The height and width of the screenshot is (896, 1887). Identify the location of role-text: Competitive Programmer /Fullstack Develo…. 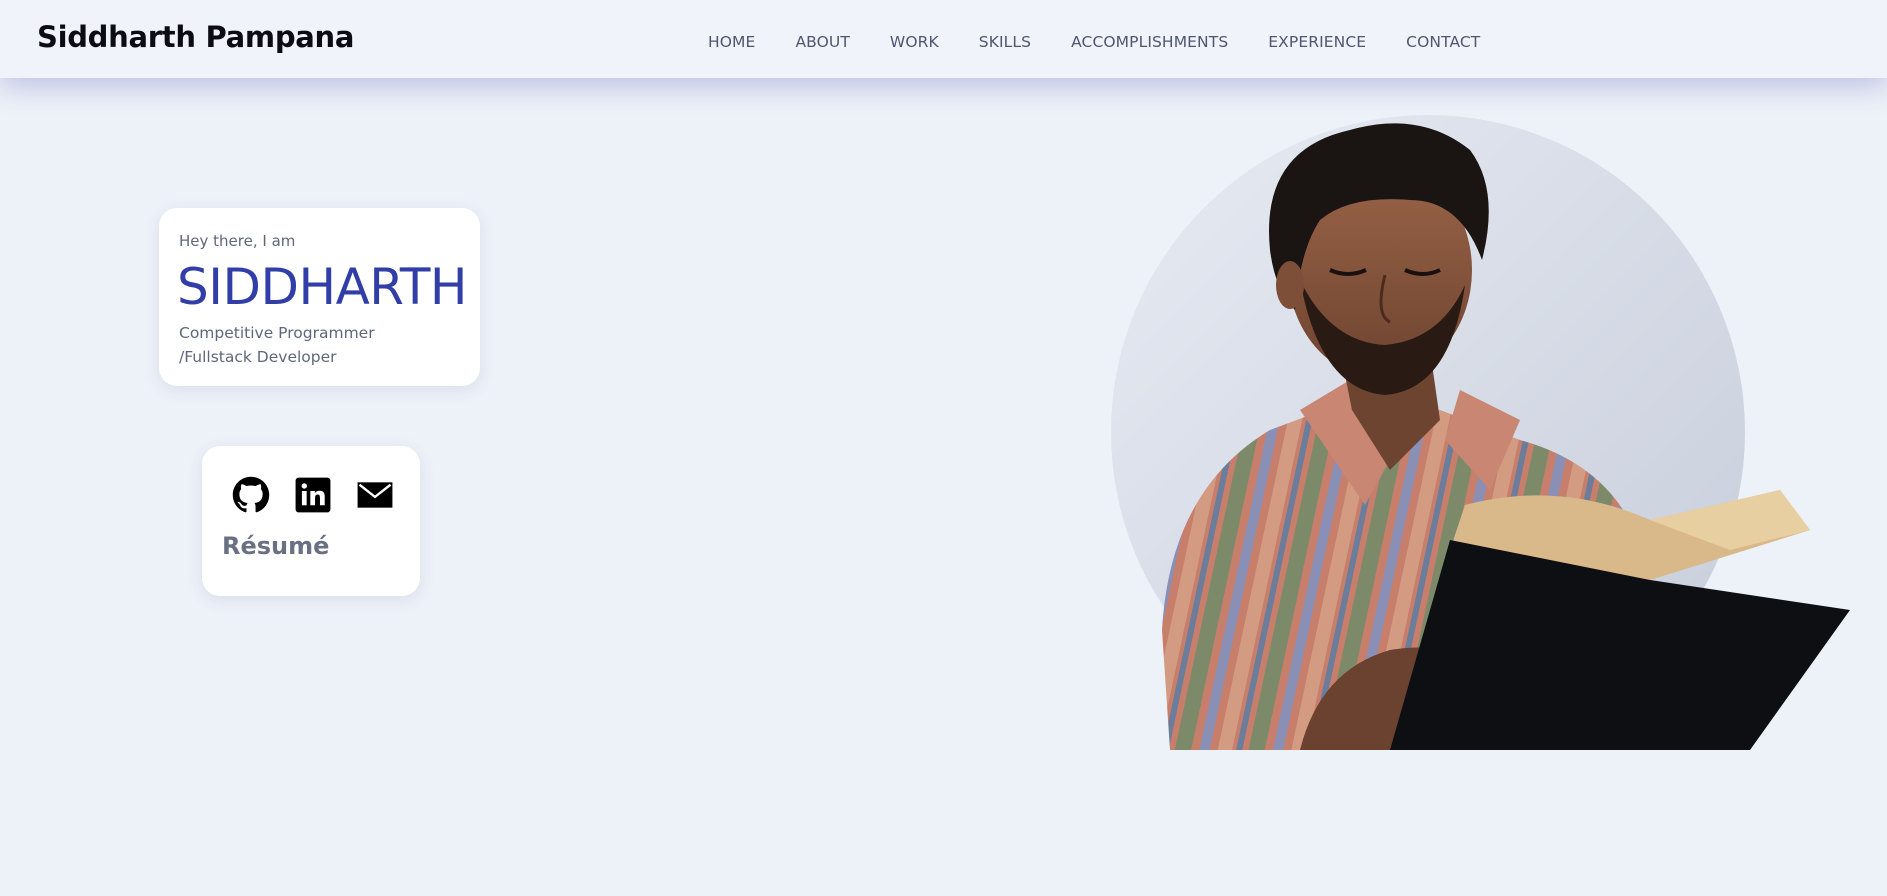
(324, 345).